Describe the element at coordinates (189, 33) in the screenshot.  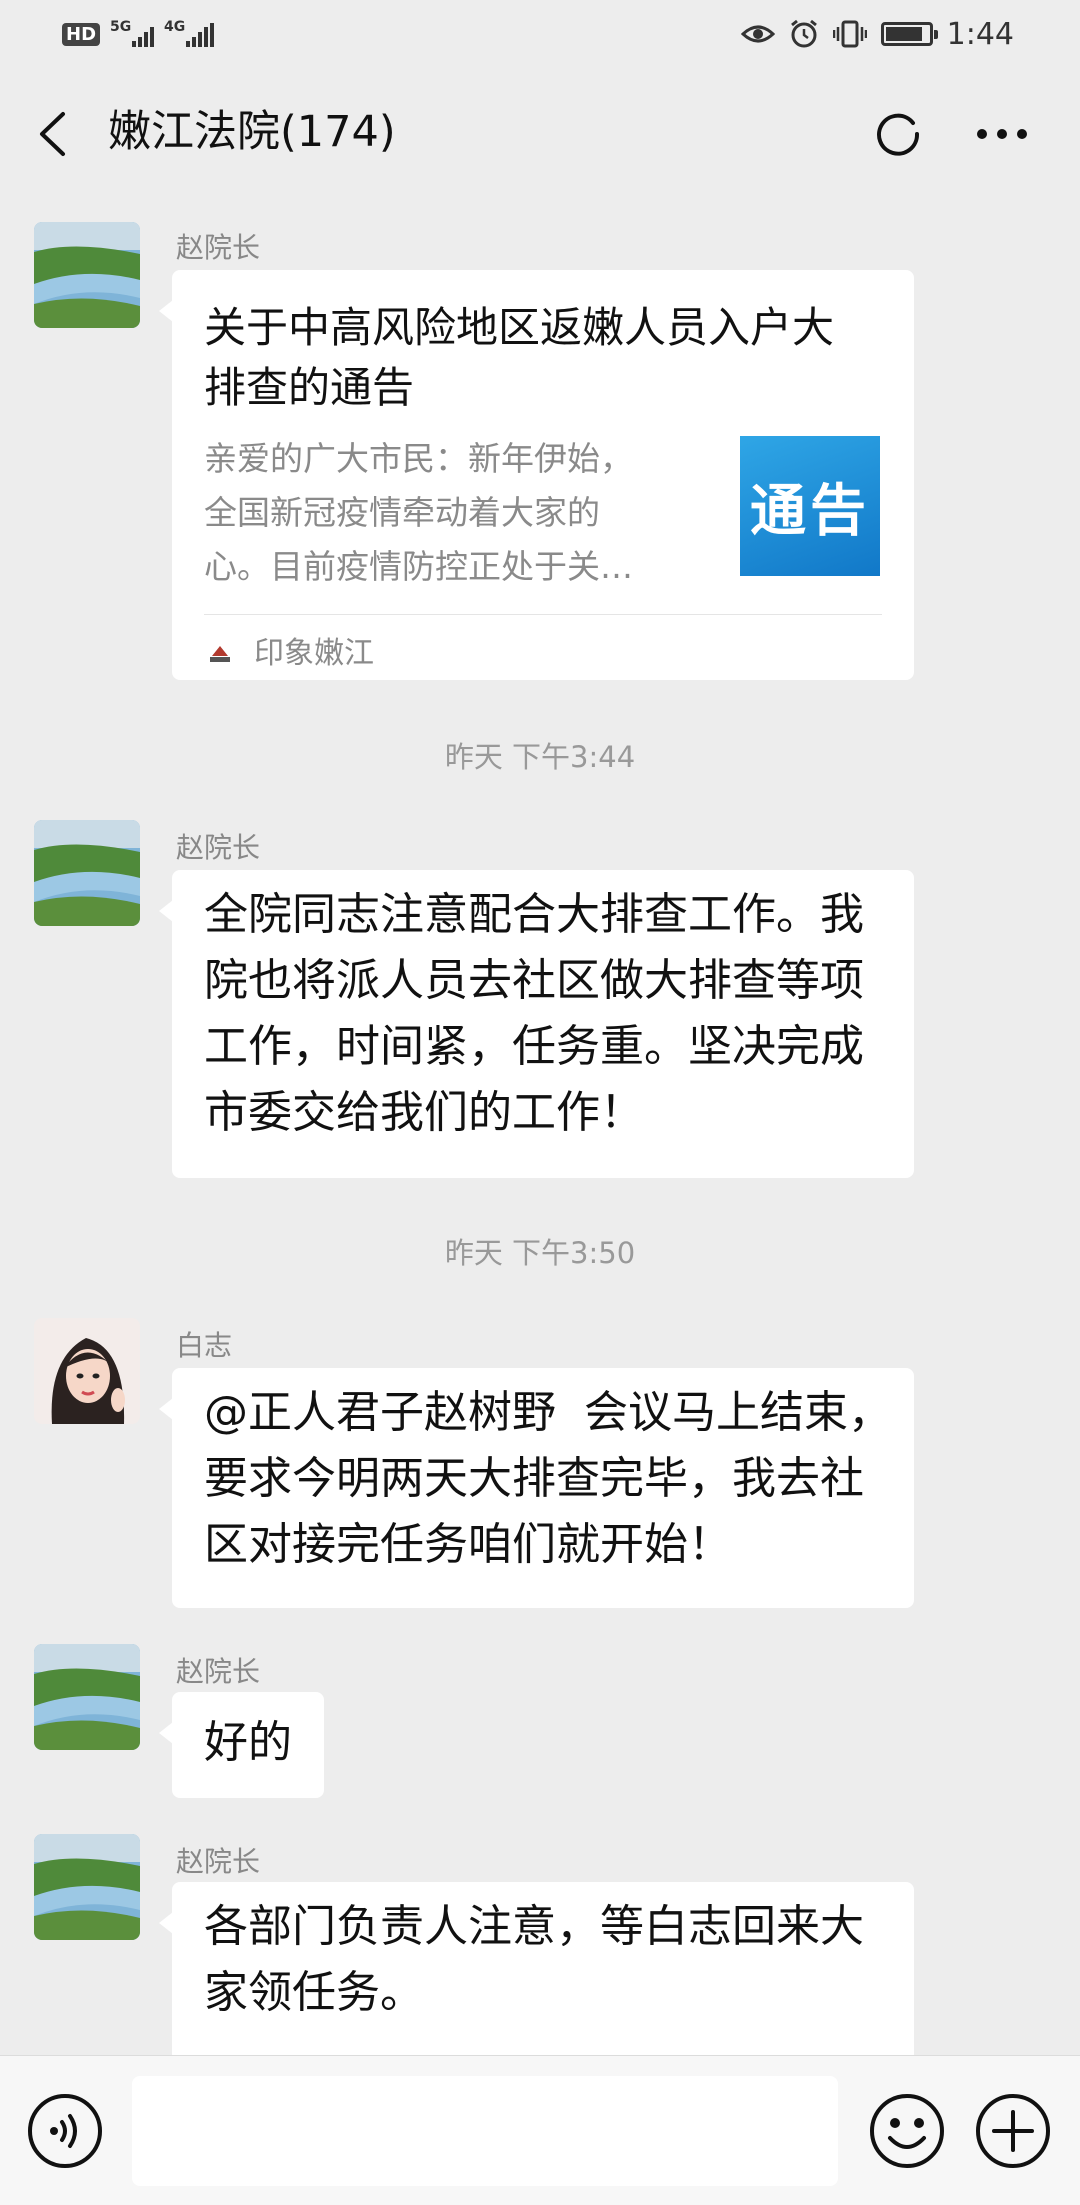
I see `signal-icon-sim2: 4G` at that location.